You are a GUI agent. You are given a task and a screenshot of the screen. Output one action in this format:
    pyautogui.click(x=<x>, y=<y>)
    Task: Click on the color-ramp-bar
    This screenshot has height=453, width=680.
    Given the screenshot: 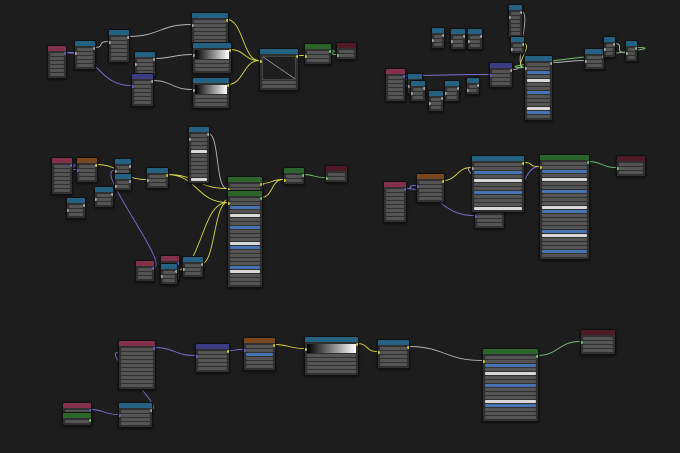 What is the action you would take?
    pyautogui.click(x=212, y=54)
    